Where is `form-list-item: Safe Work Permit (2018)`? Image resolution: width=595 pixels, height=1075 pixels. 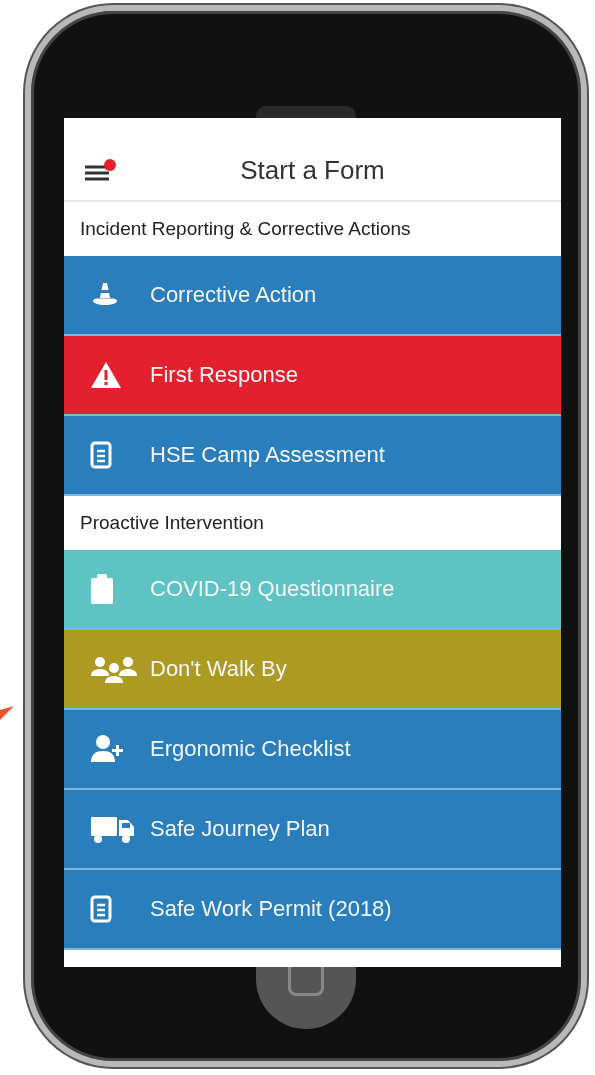 form-list-item: Safe Work Permit (2018) is located at coordinates (312, 909).